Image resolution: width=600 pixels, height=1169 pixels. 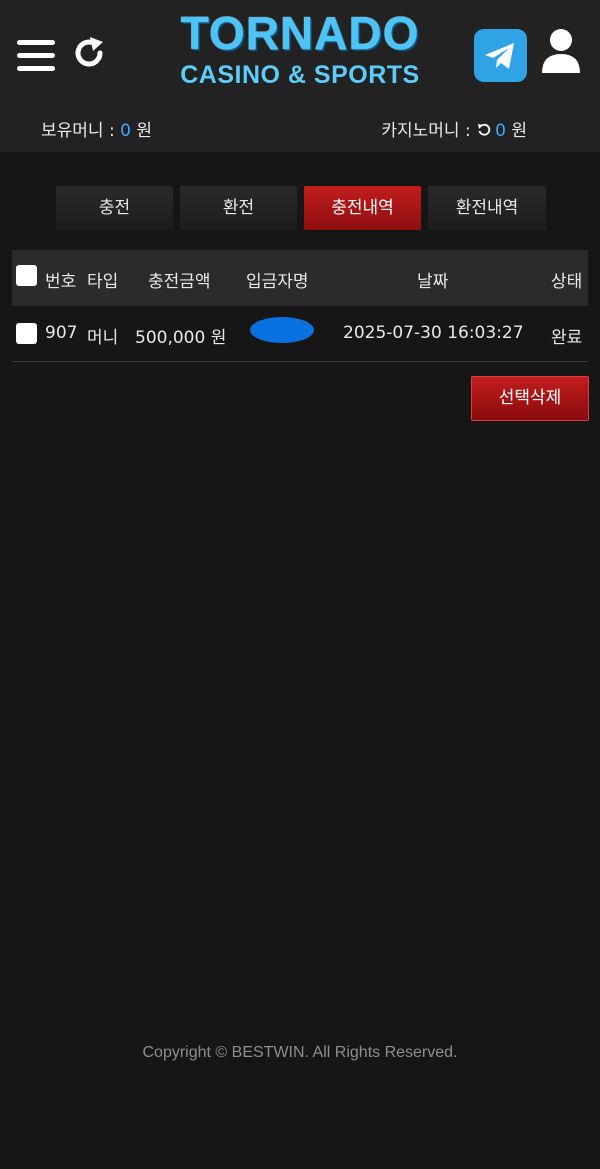 What do you see at coordinates (36, 57) in the screenshot?
I see `hamburger-icon` at bounding box center [36, 57].